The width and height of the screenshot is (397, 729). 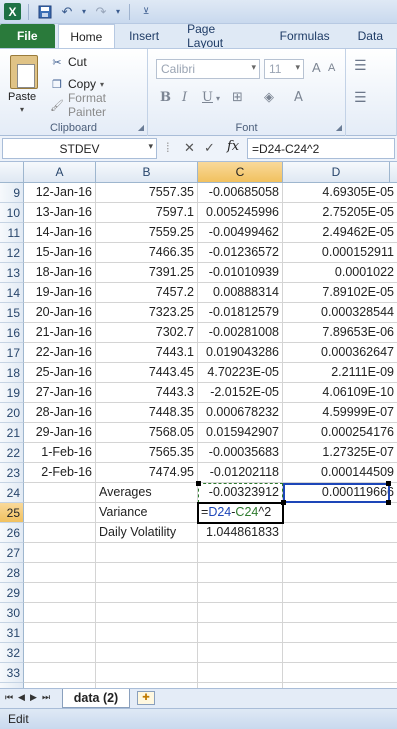 I want to click on row-header-21: 21, so click(x=12, y=433).